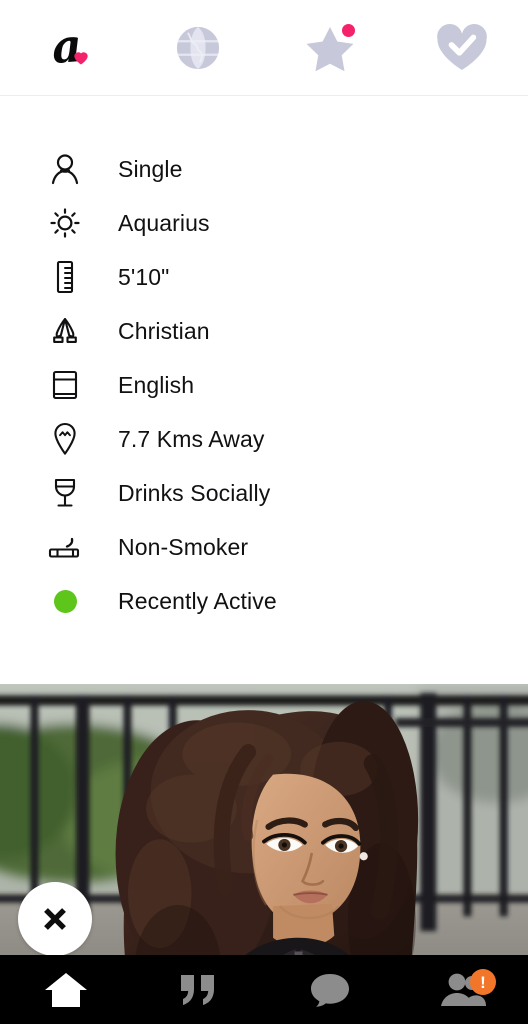 The image size is (528, 1024). I want to click on quote-marks-icon, so click(197, 989).